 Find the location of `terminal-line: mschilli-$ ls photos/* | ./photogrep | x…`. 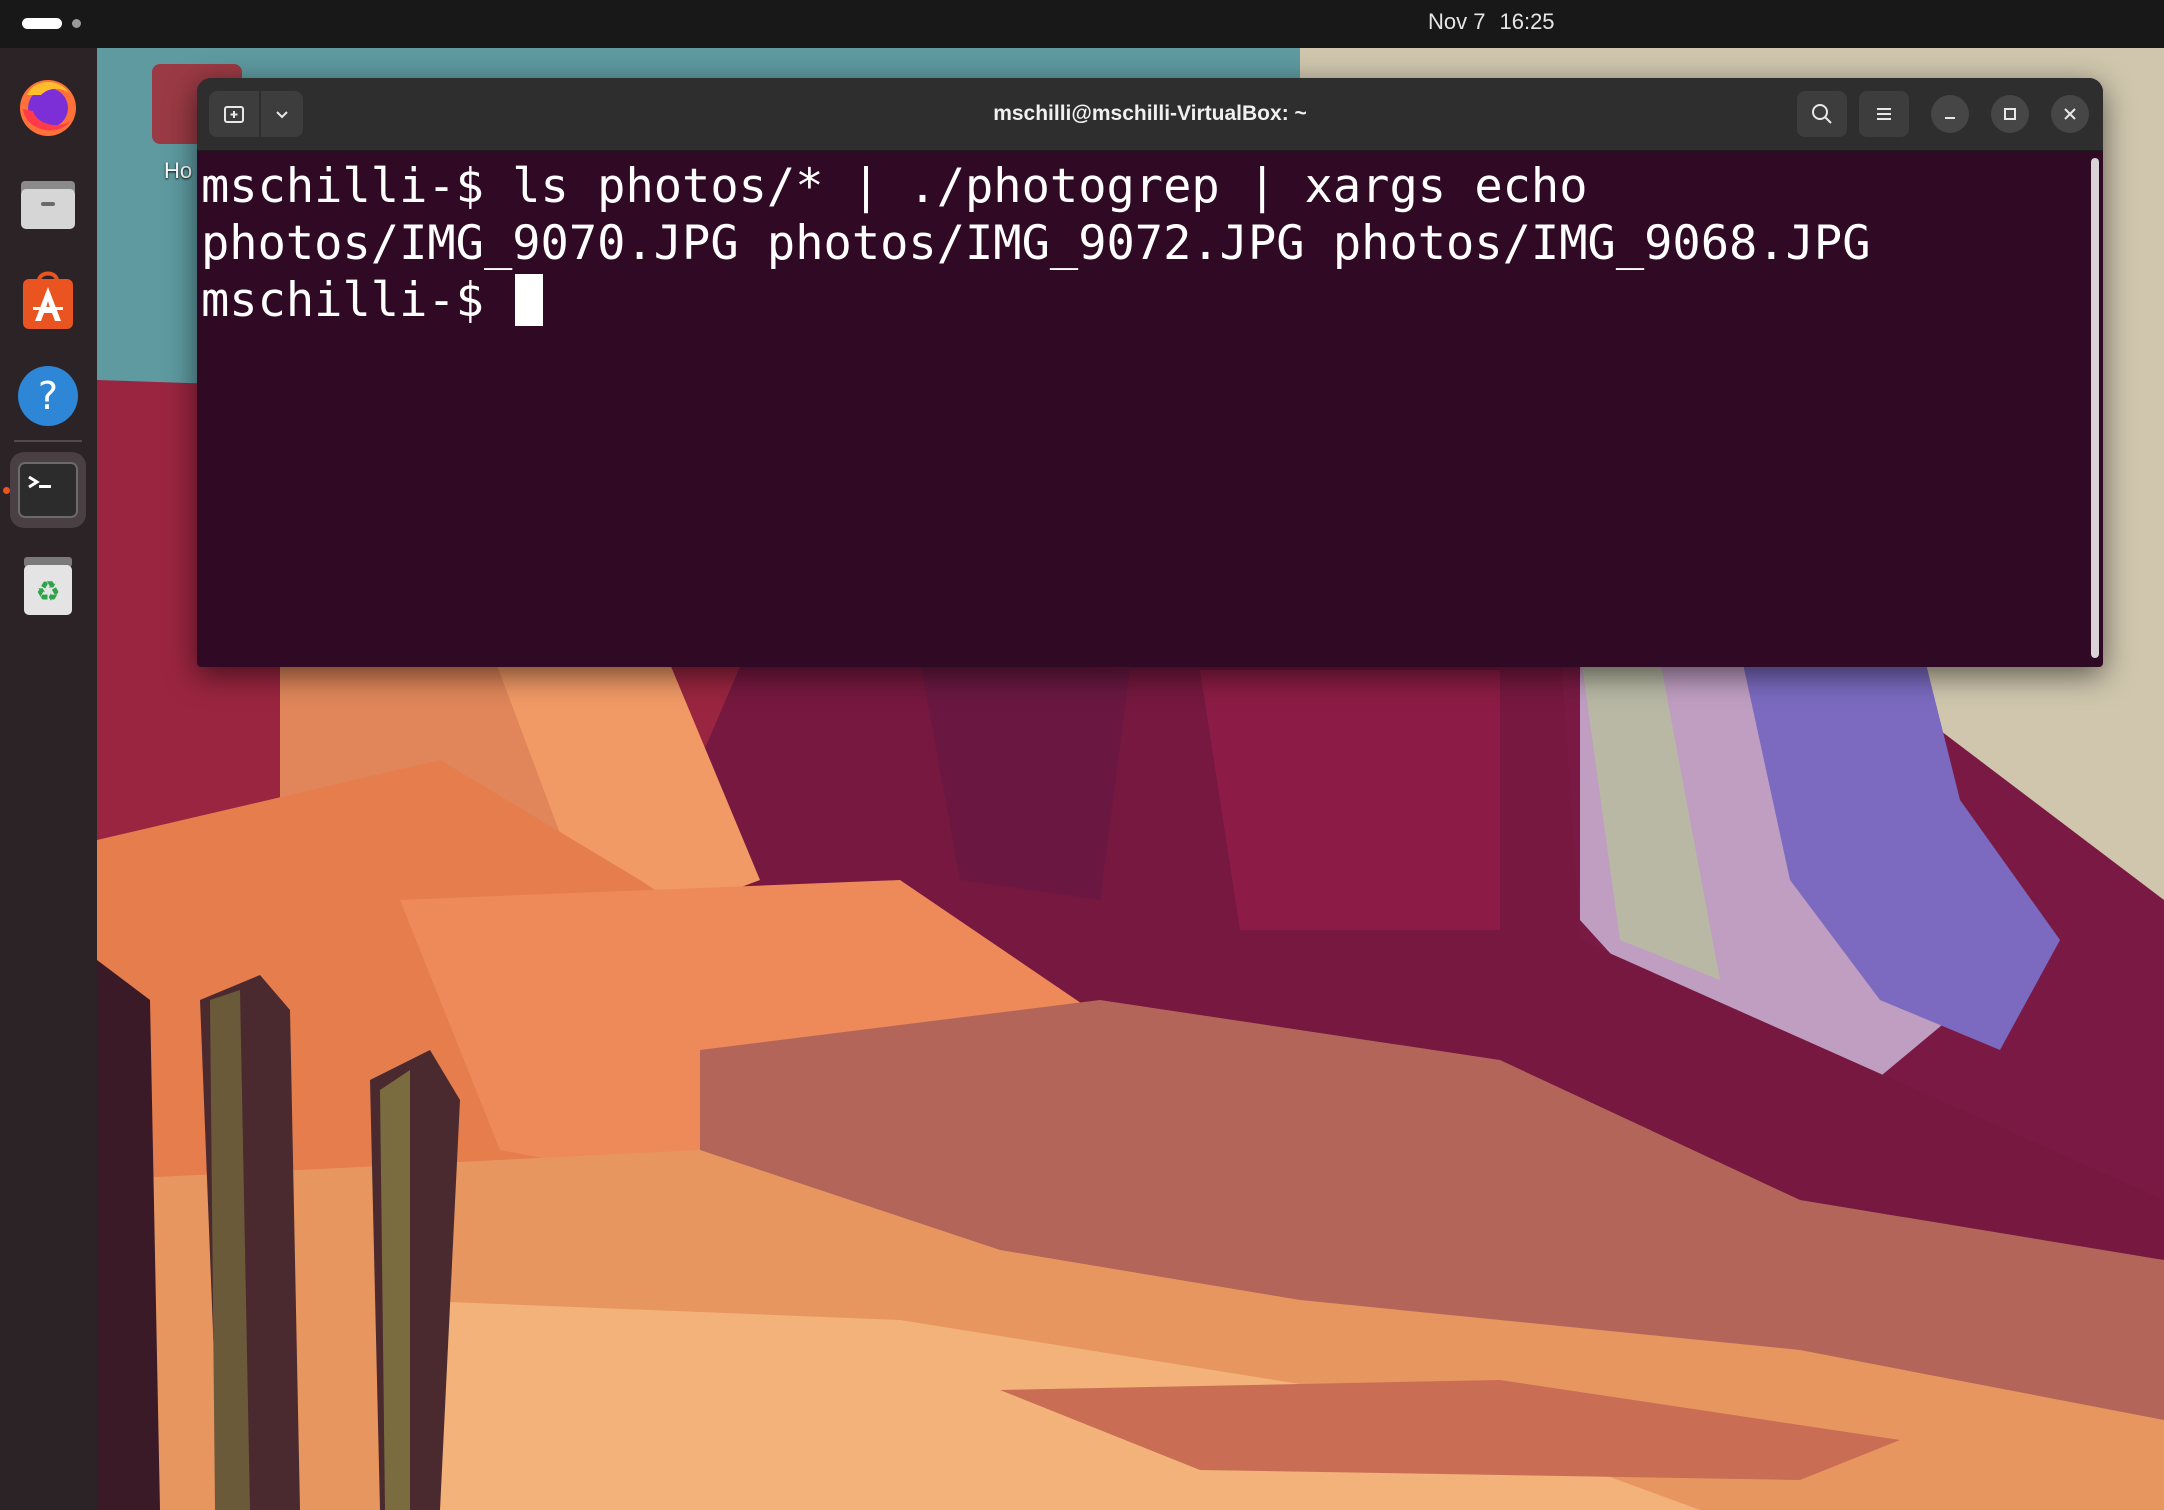

terminal-line: mschilli-$ ls photos/* | ./photogrep | x… is located at coordinates (894, 186).